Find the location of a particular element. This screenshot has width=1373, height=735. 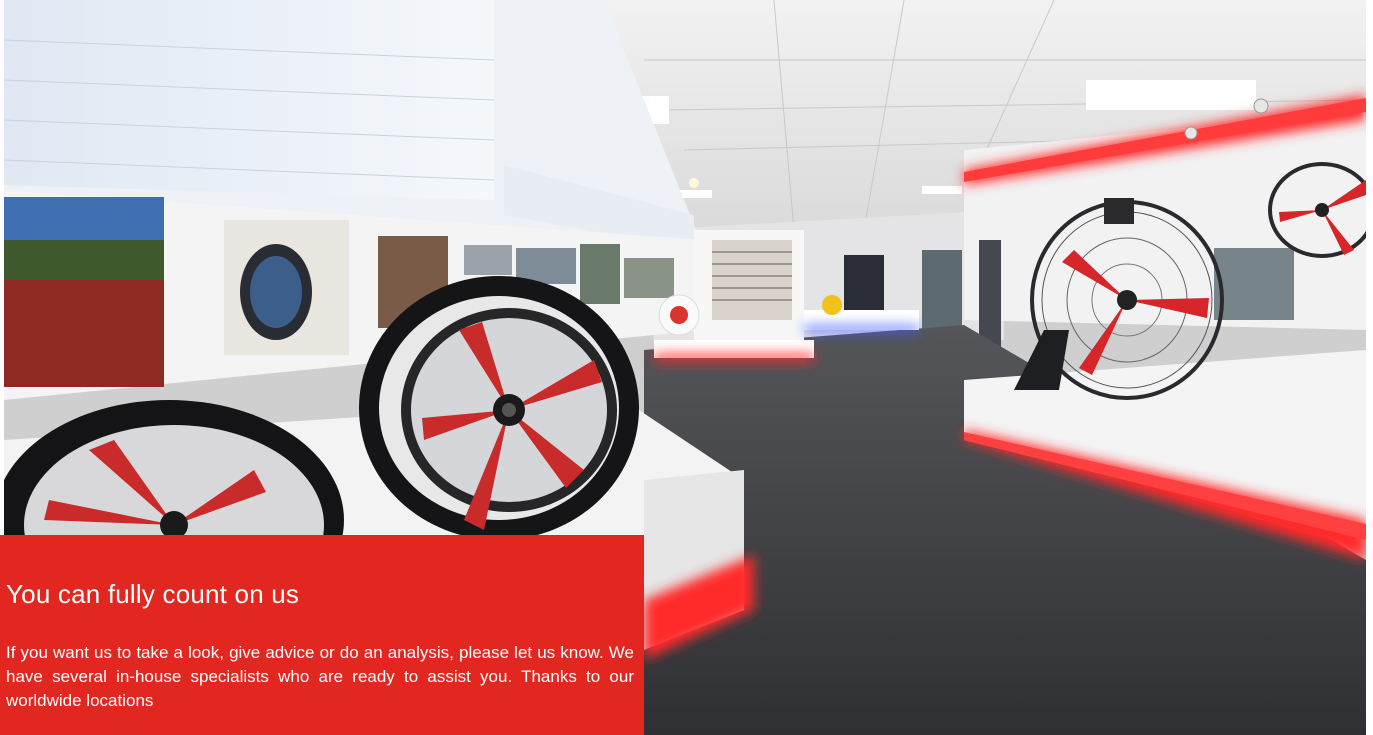

card-title: You can fully count on us is located at coordinates (153, 594).